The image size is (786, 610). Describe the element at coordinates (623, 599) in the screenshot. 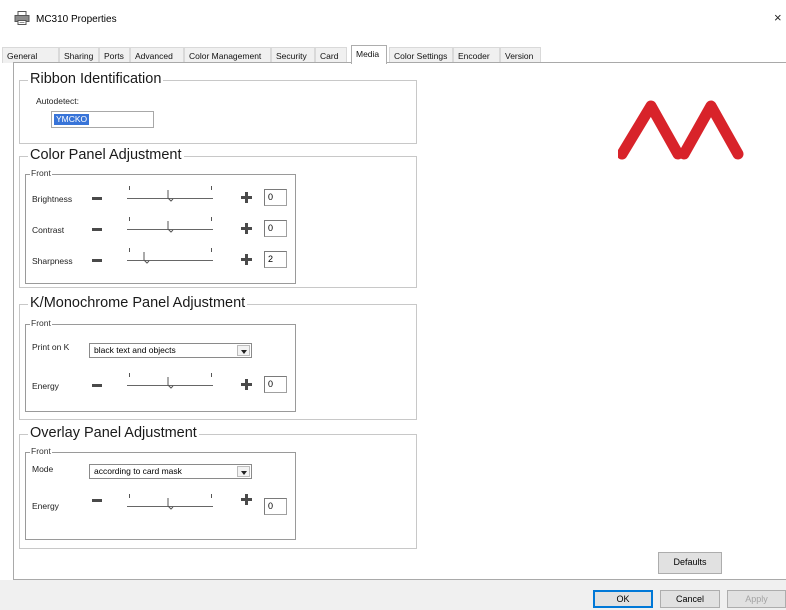

I see `ok-button: OK` at that location.